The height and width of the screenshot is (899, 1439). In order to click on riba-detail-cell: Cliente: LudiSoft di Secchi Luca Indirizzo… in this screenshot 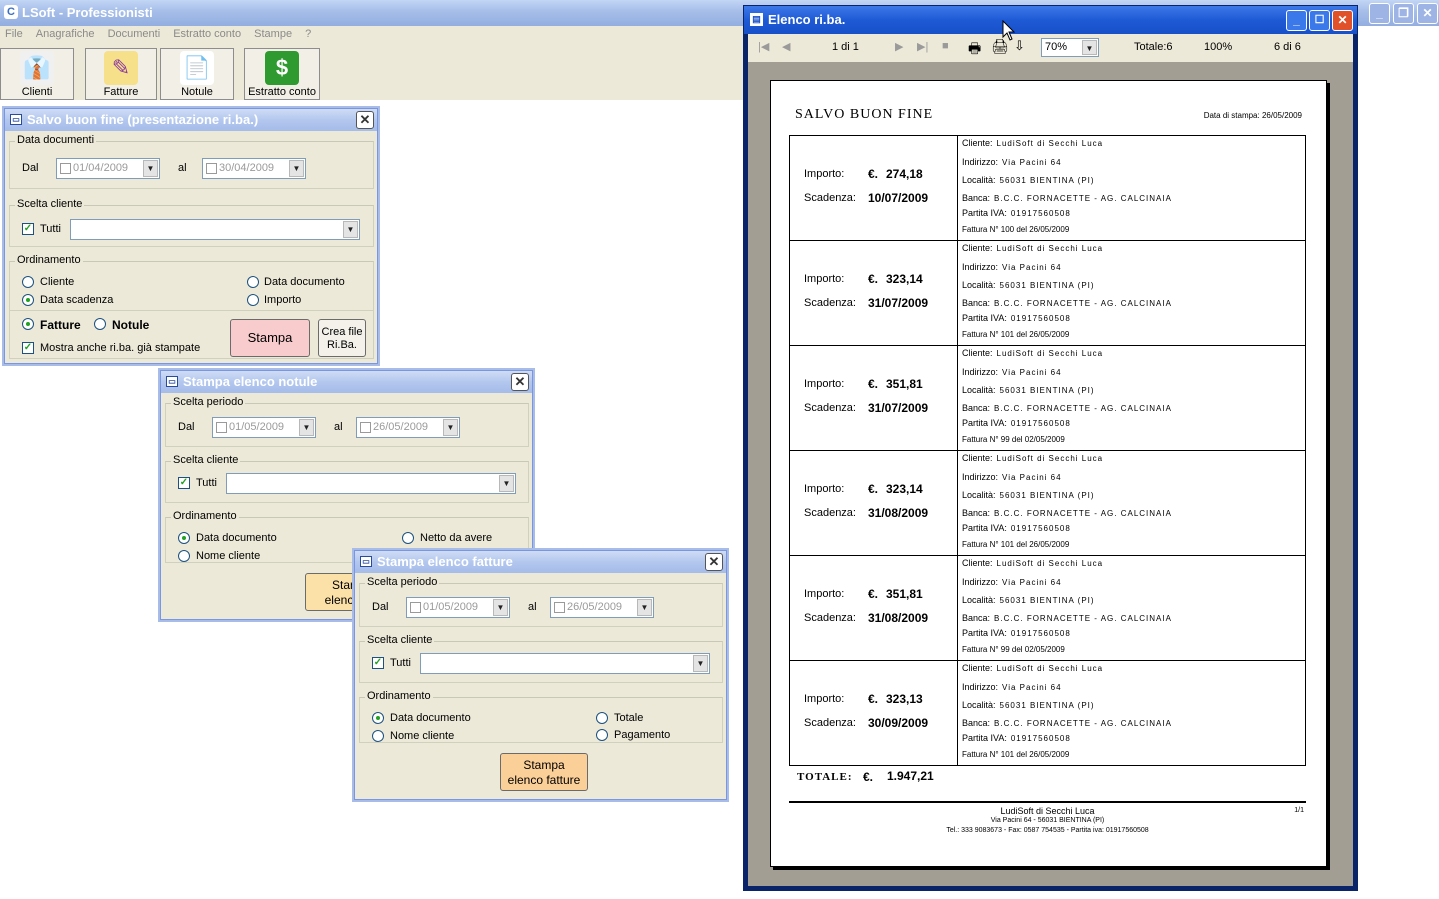, I will do `click(1131, 293)`.